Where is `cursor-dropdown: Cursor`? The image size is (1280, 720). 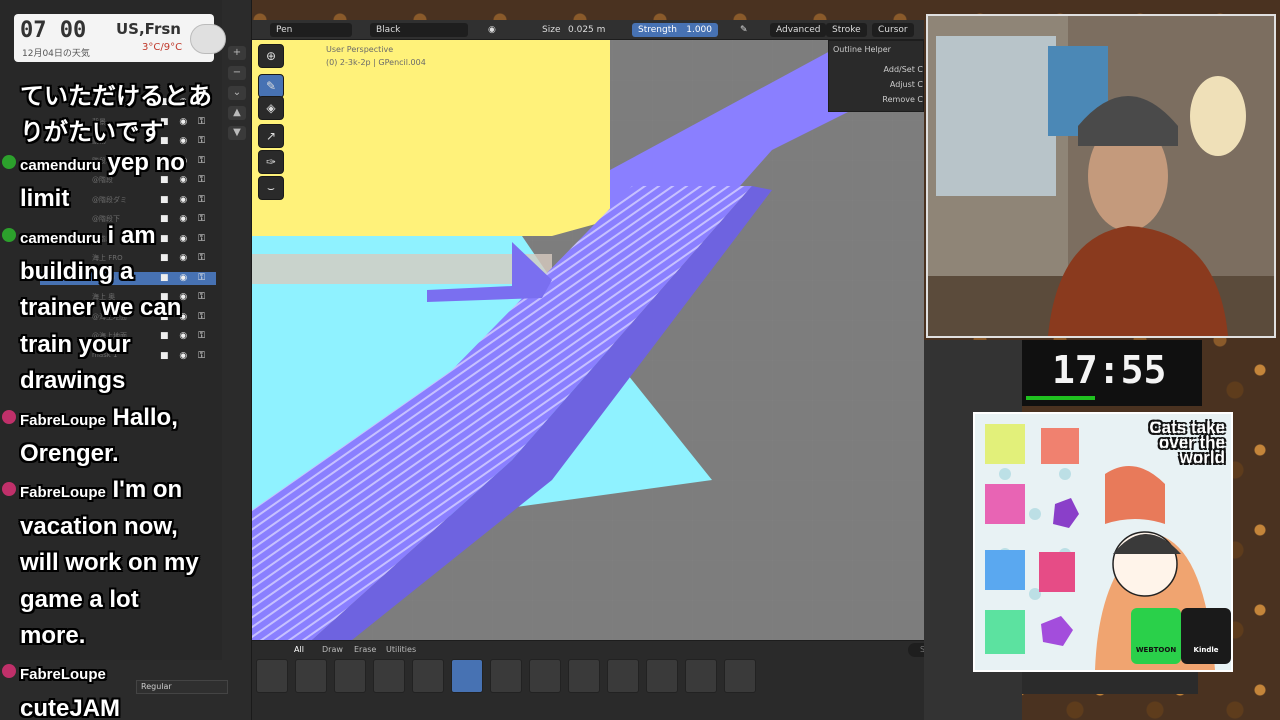 cursor-dropdown: Cursor is located at coordinates (893, 30).